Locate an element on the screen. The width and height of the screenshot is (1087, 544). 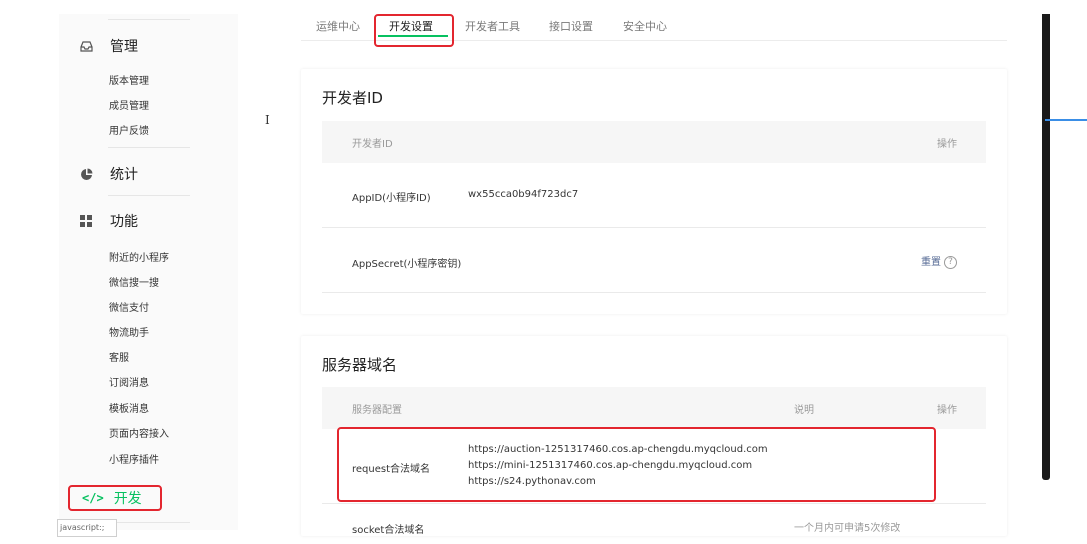
appsecret-action: 重置? is located at coordinates (939, 261).